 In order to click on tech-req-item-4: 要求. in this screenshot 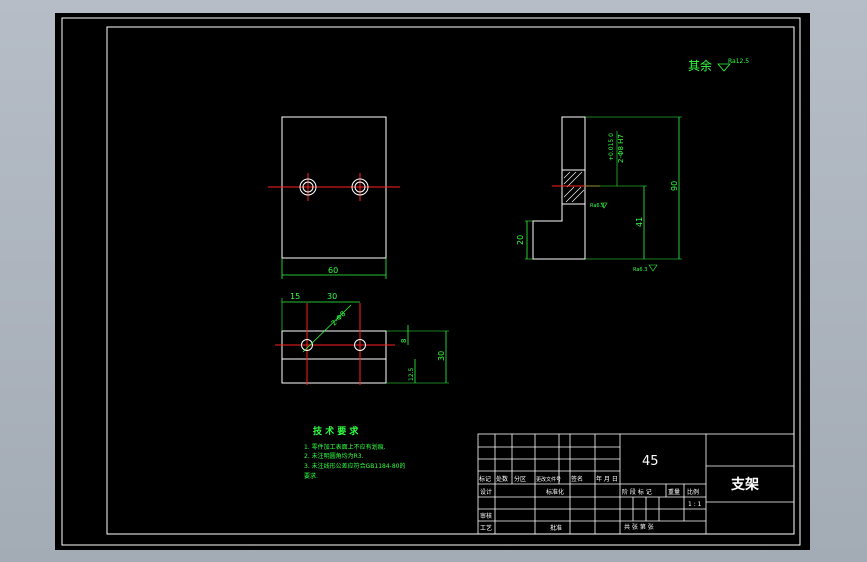, I will do `click(311, 476)`.